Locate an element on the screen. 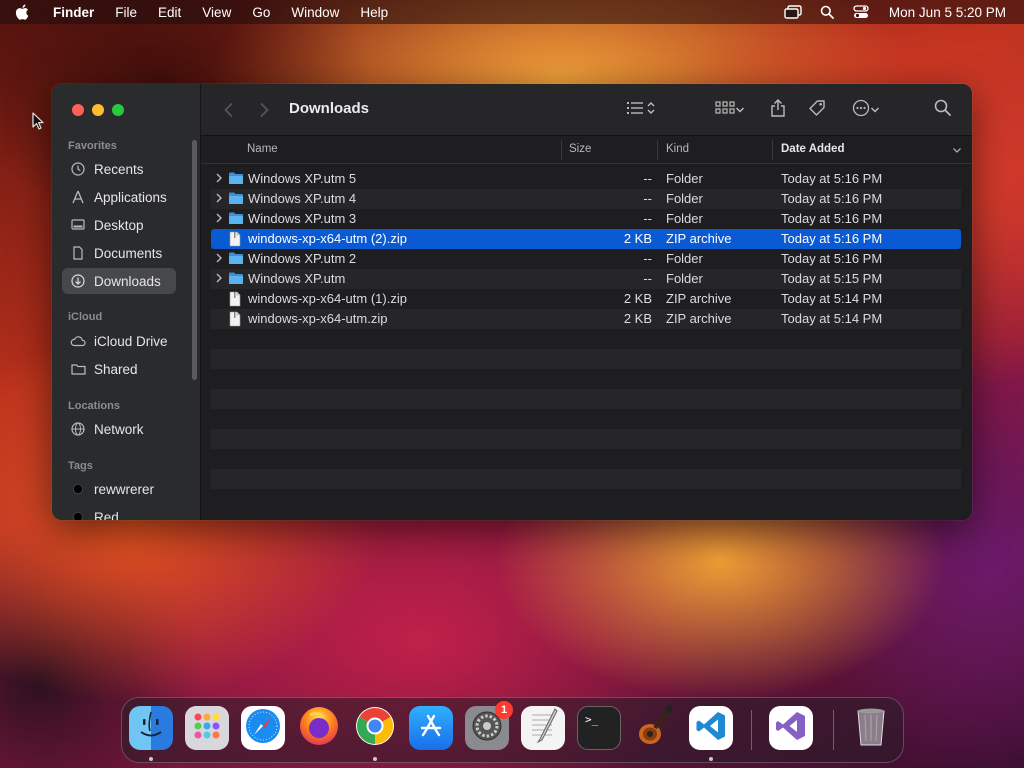 Image resolution: width=1024 pixels, height=768 pixels. column-header-name: Name is located at coordinates (262, 149).